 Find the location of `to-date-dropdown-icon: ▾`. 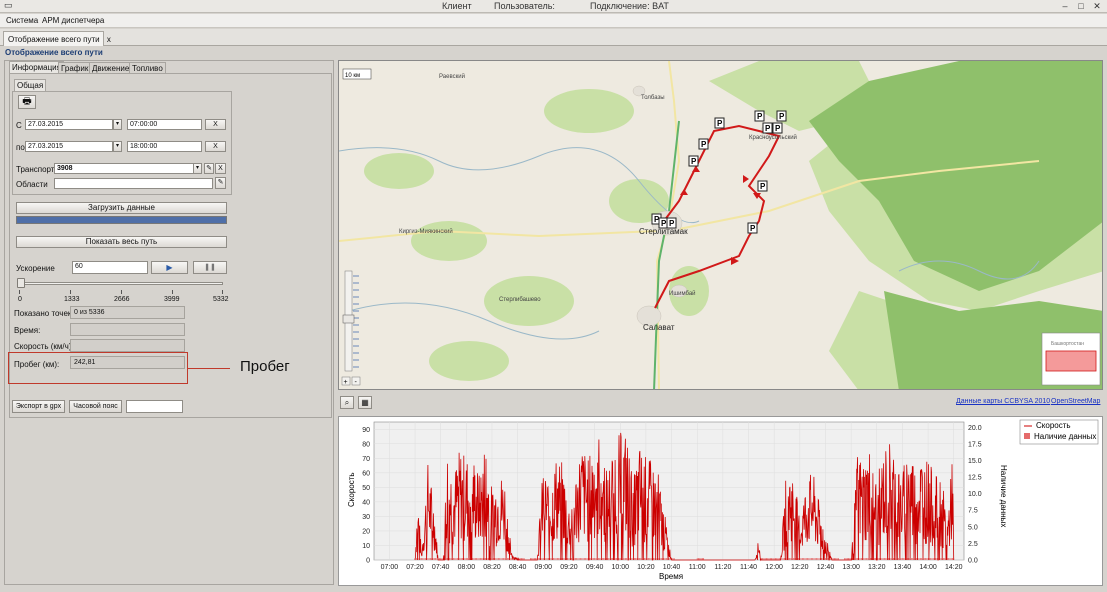

to-date-dropdown-icon: ▾ is located at coordinates (117, 146).